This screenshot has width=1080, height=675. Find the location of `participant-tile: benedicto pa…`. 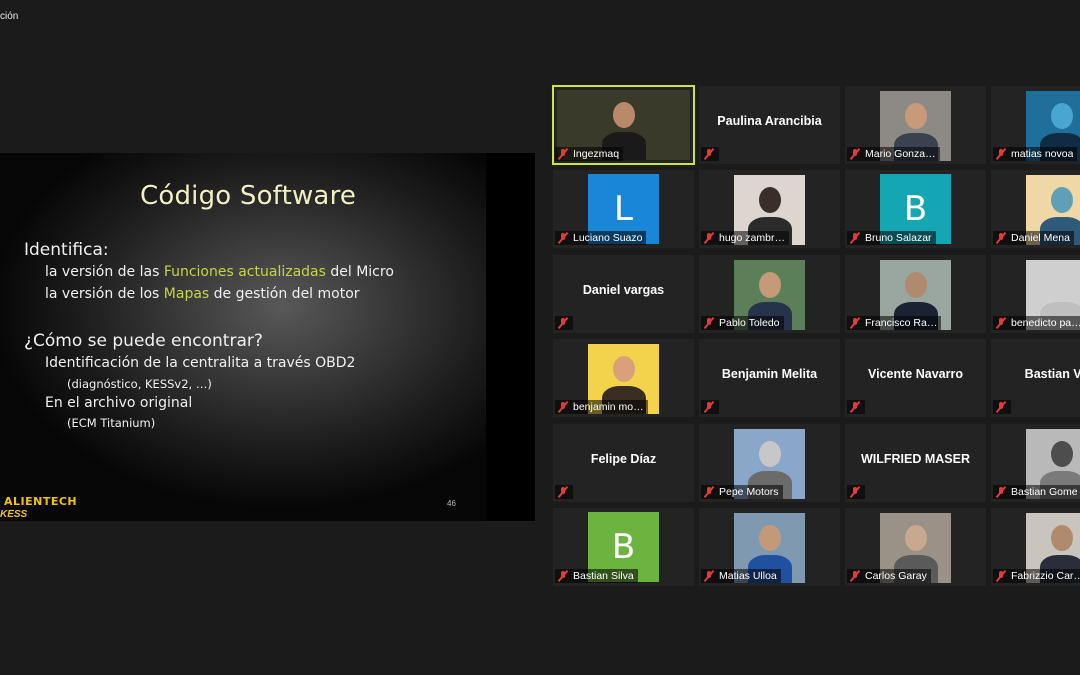

participant-tile: benedicto pa… is located at coordinates (1035, 294).